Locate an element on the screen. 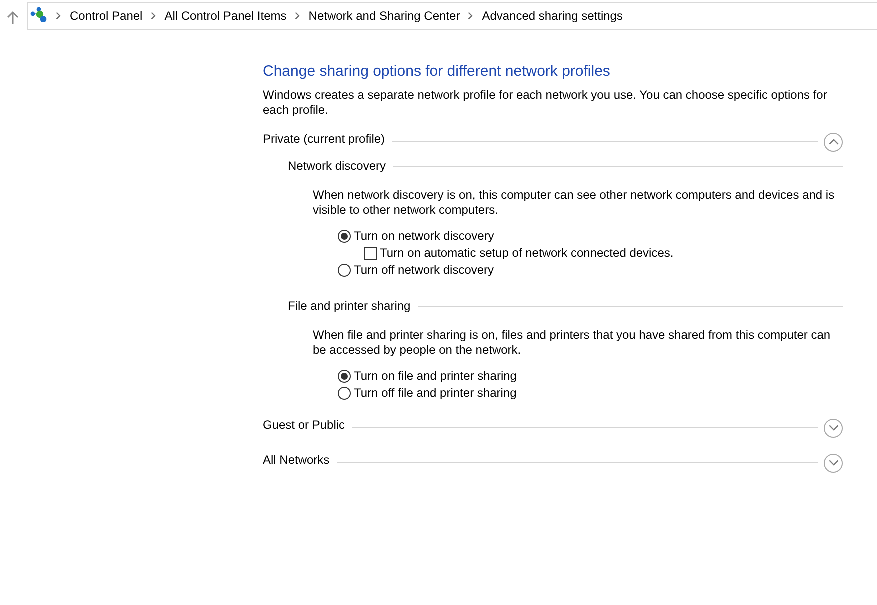 This screenshot has height=605, width=877. option-label: Turn on network discovery is located at coordinates (424, 236).